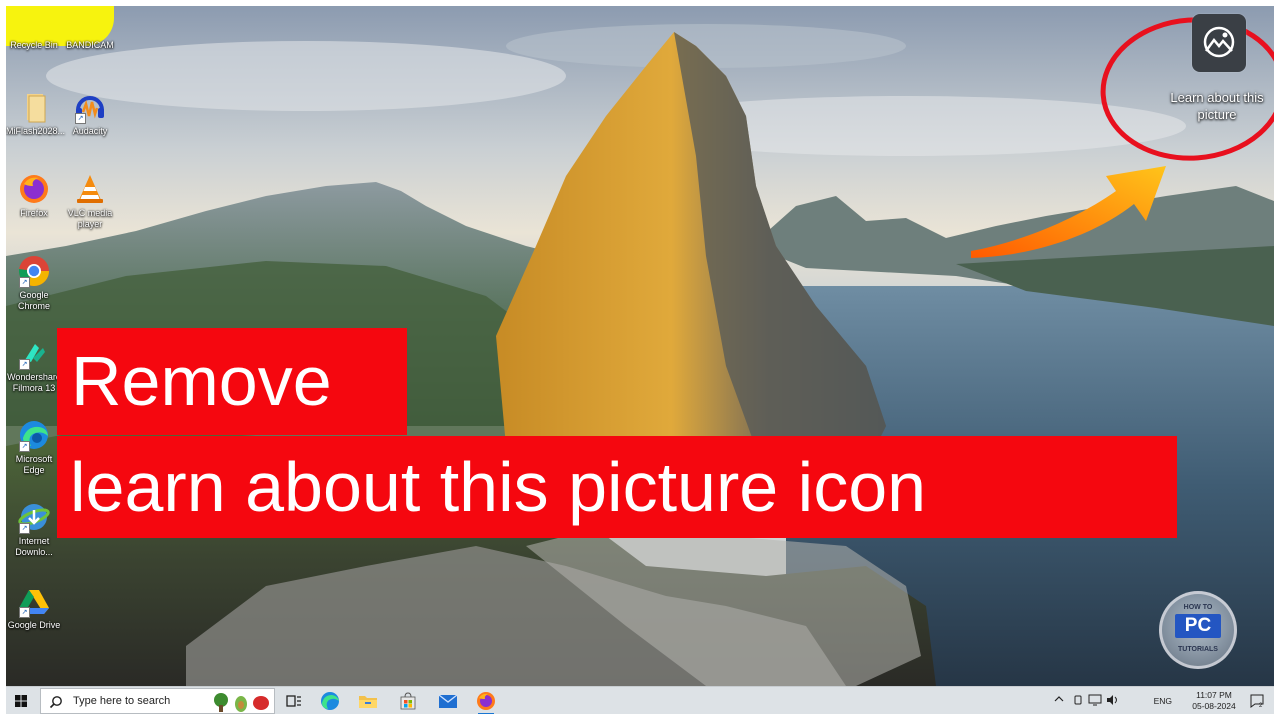 The width and height of the screenshot is (1280, 720). I want to click on desktop-icon-chrome: ↗ Google Chrome, so click(34, 283).